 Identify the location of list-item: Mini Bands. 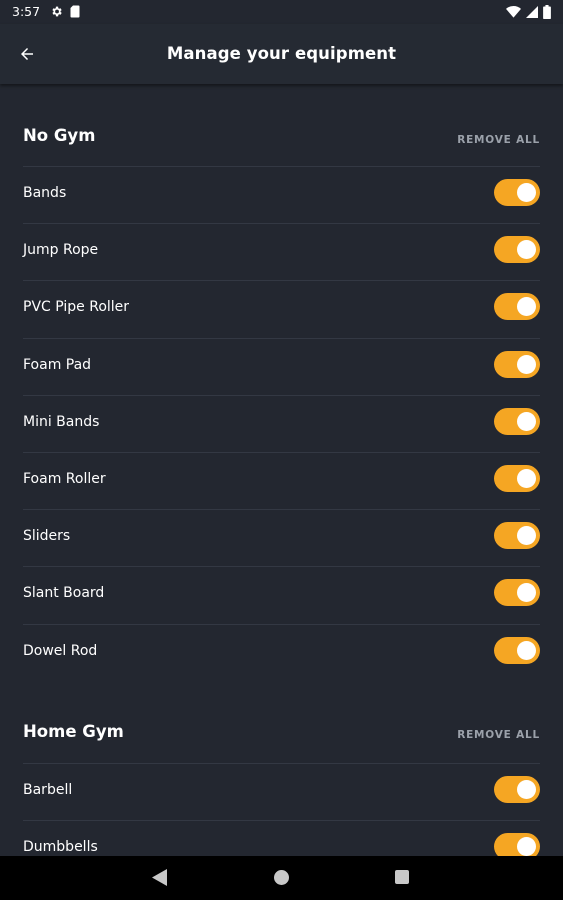
(281, 423).